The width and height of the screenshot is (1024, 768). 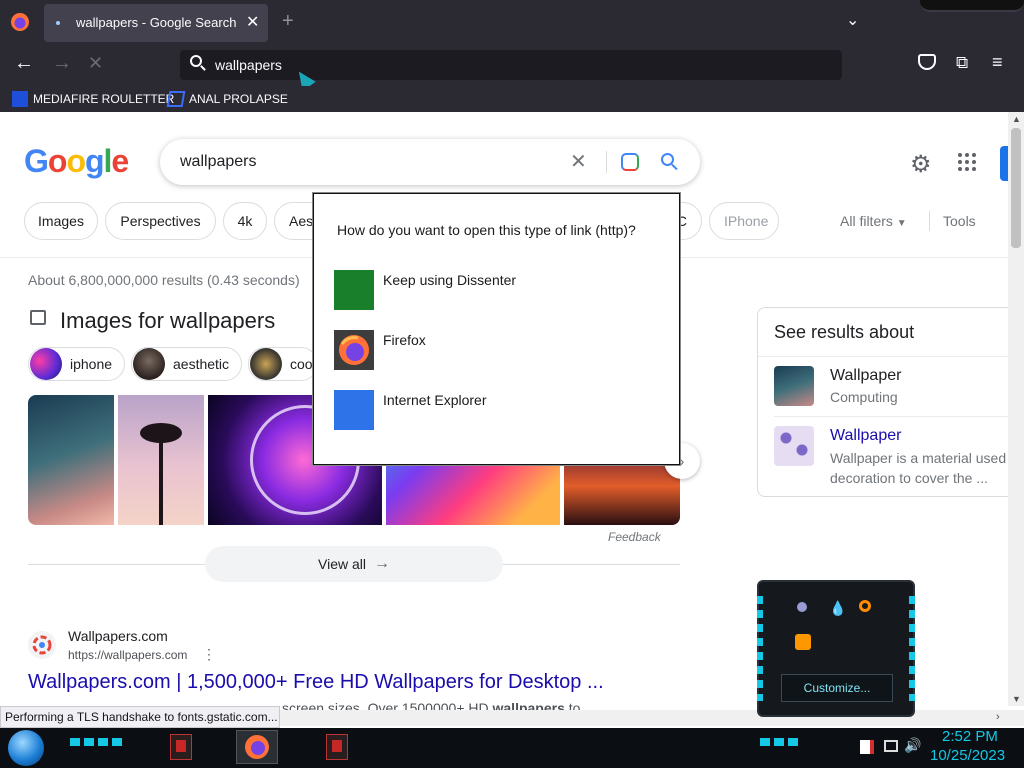 I want to click on result-more-icon: ⋮, so click(x=209, y=654).